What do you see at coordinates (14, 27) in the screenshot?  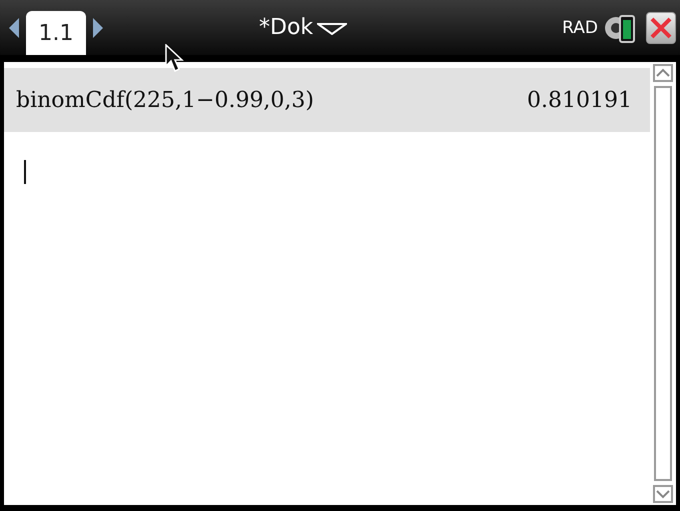 I see `left-arrow-icon` at bounding box center [14, 27].